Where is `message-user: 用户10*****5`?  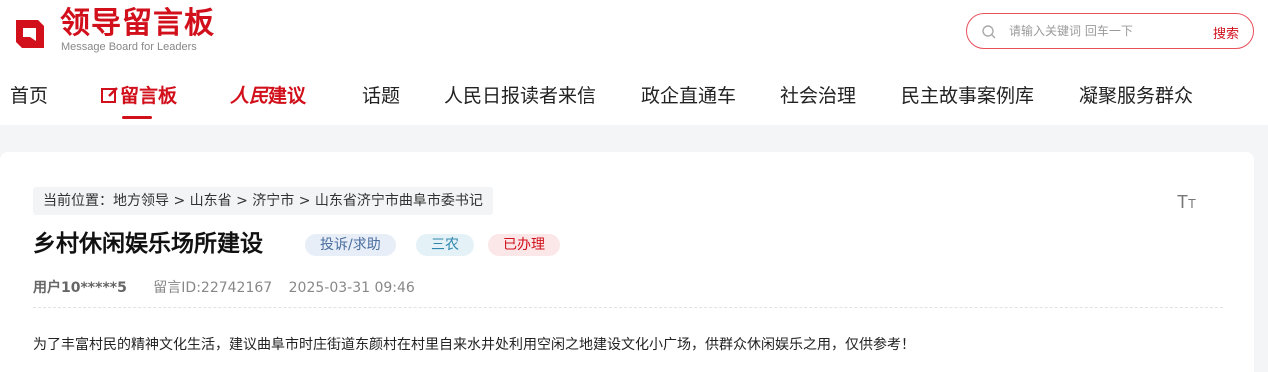
message-user: 用户10*****5 is located at coordinates (80, 288).